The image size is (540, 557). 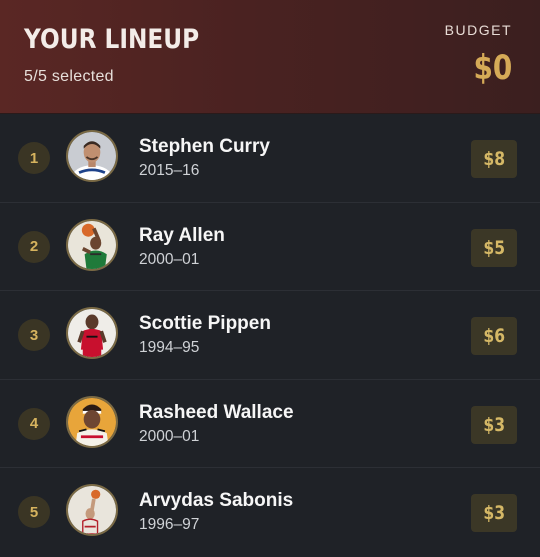 I want to click on rank-badge: 3, so click(x=34, y=335).